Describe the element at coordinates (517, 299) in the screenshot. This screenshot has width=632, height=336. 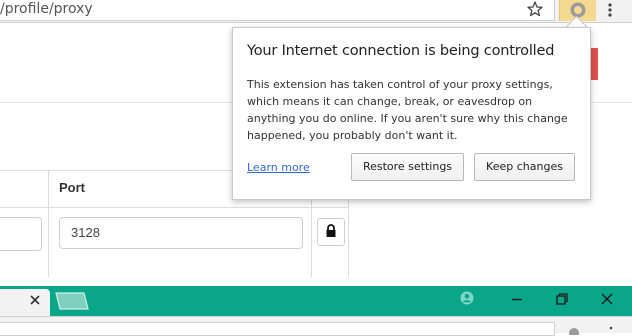
I see `minimize-icon` at that location.